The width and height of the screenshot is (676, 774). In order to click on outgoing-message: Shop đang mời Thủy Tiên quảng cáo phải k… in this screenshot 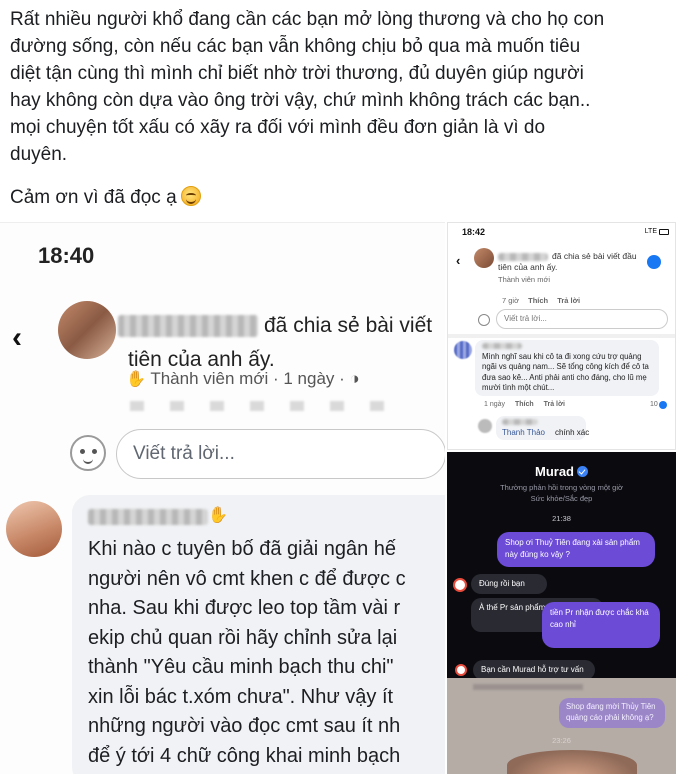, I will do `click(612, 713)`.